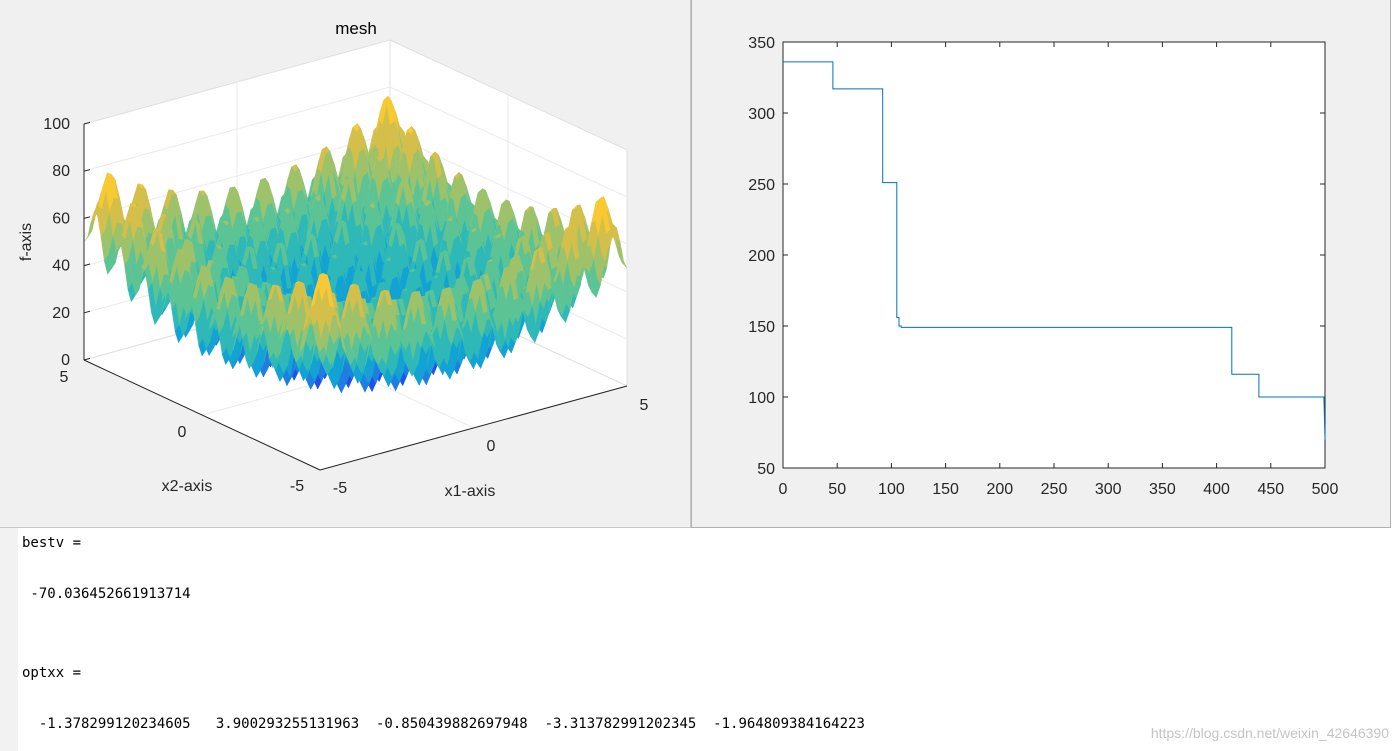 Image resolution: width=1399 pixels, height=751 pixels. I want to click on x-tick-label: 250, so click(1054, 489).